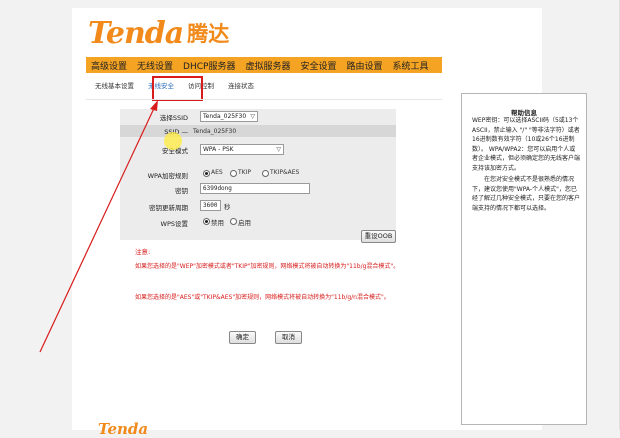 This screenshot has height=438, width=620. I want to click on password-label: 密钥, so click(181, 191).